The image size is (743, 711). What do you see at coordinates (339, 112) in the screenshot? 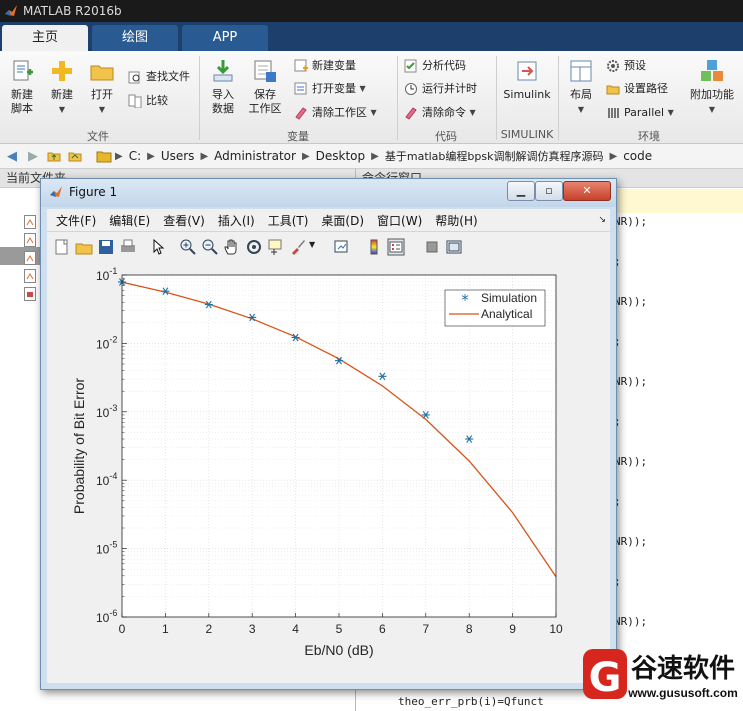
I see `clear-workspace-label: 清除工作区` at bounding box center [339, 112].